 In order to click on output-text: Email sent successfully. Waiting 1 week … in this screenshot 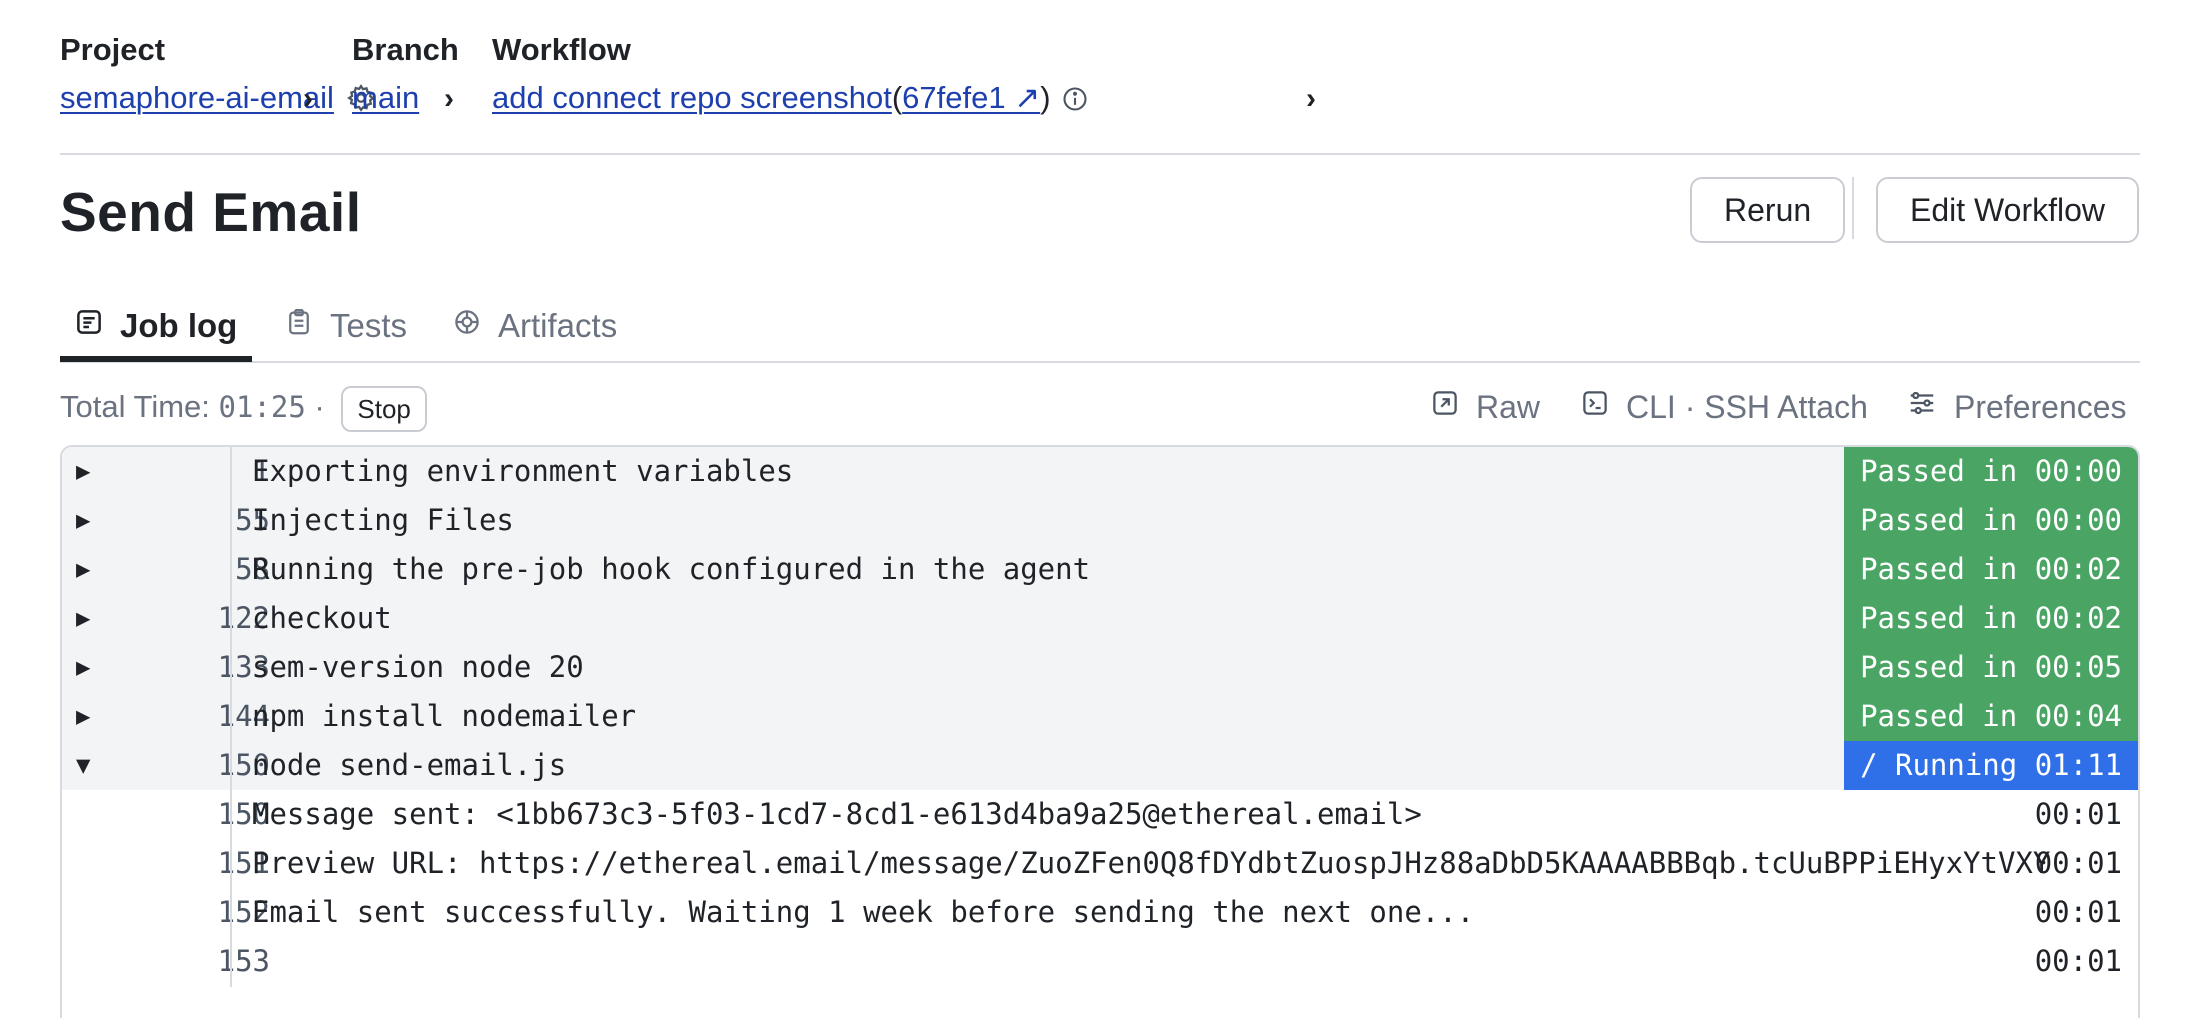, I will do `click(863, 912)`.